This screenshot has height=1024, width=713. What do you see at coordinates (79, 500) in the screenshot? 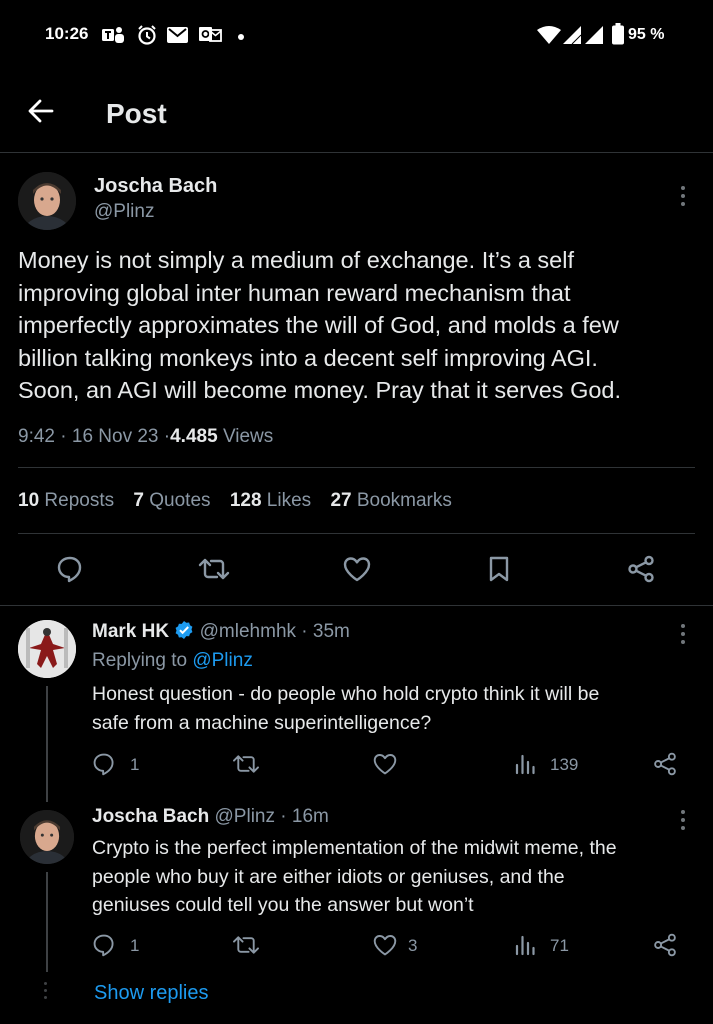
I see `reposts-label: Reposts` at bounding box center [79, 500].